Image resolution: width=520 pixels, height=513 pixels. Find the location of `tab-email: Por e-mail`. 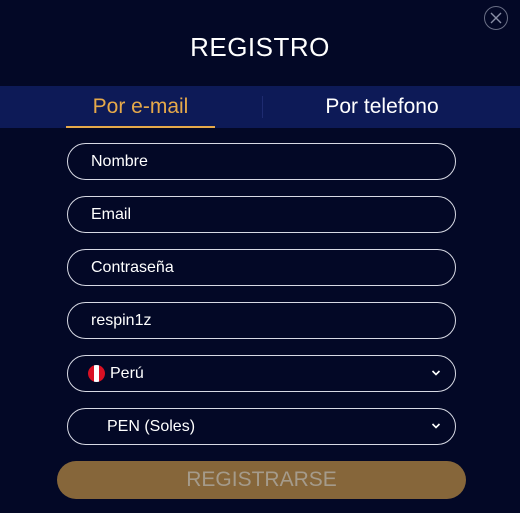

tab-email: Por e-mail is located at coordinates (140, 107).